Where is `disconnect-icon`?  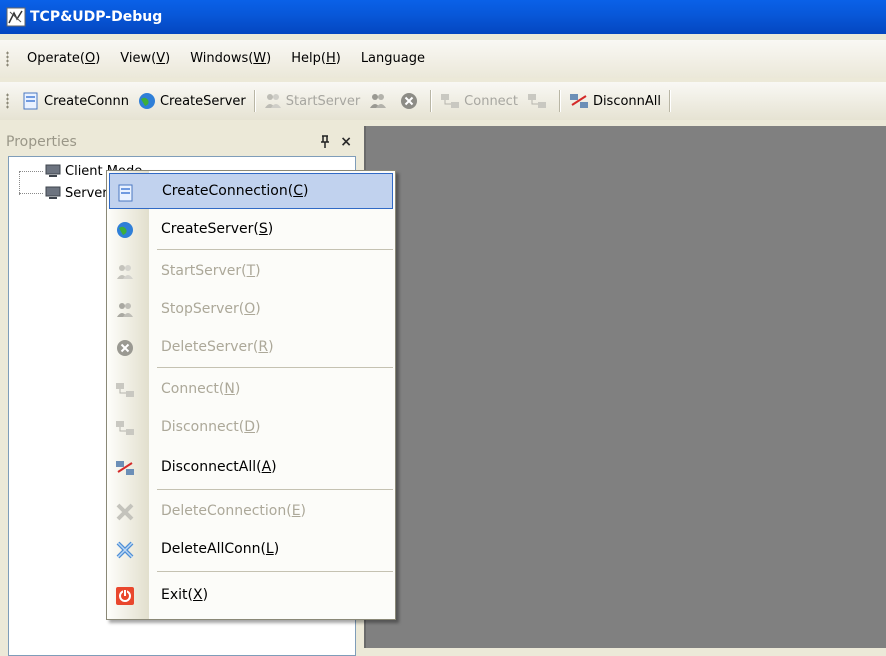 disconnect-icon is located at coordinates (125, 428).